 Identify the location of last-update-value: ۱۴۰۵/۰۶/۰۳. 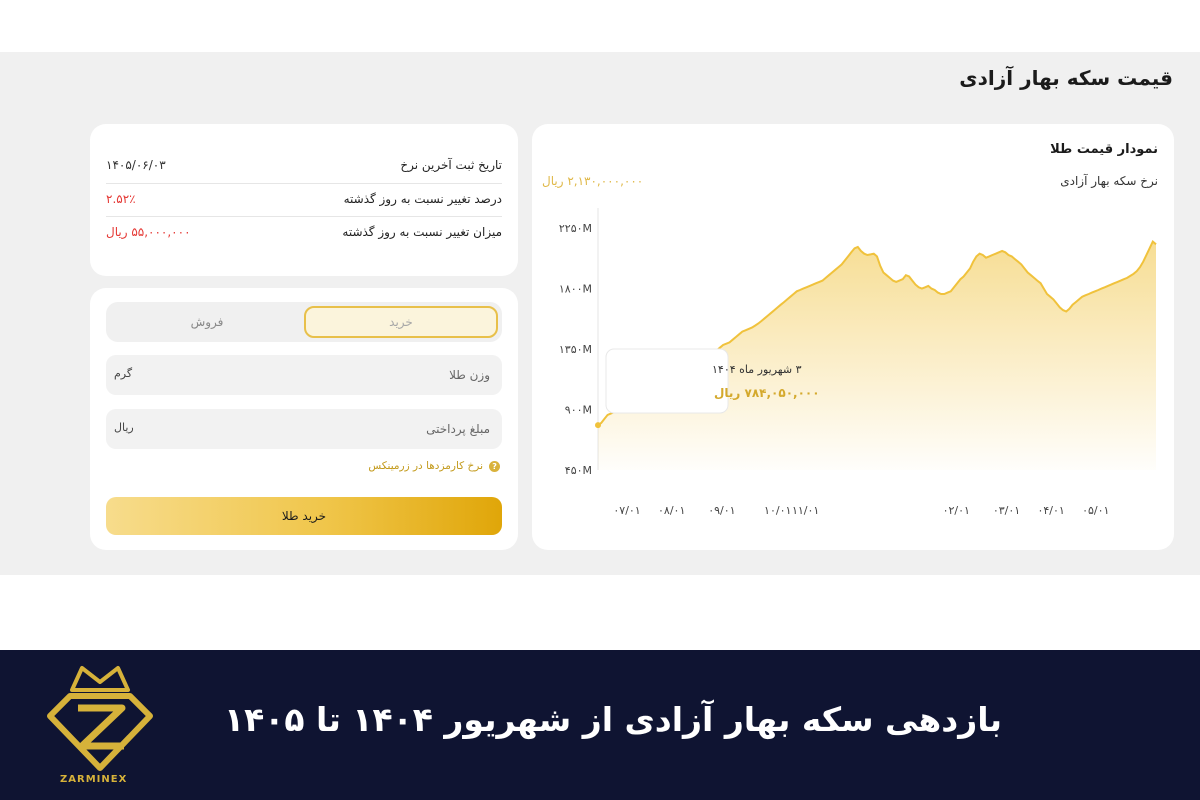
(136, 164).